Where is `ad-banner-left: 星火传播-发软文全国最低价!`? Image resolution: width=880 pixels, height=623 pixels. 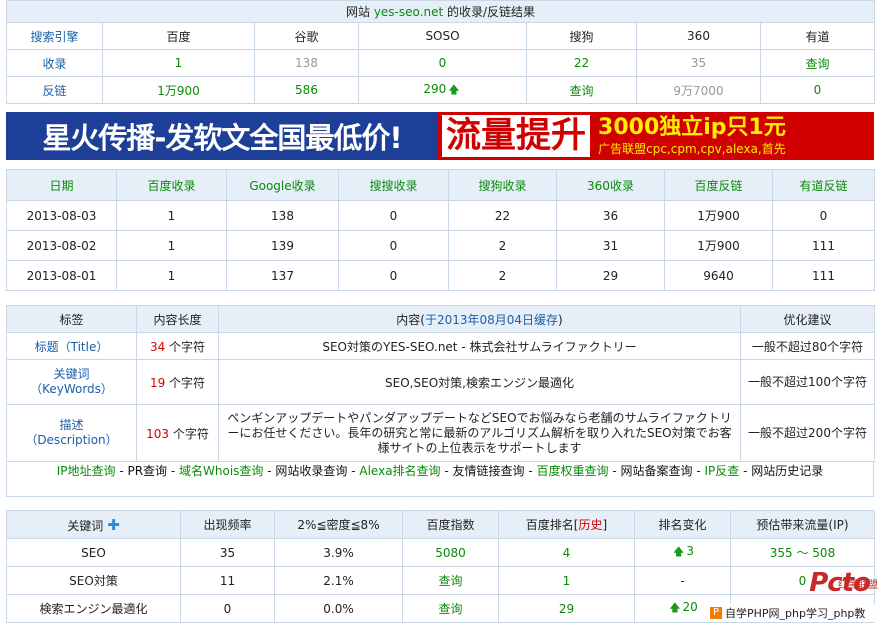 ad-banner-left: 星火传播-发软文全国最低价! is located at coordinates (222, 136).